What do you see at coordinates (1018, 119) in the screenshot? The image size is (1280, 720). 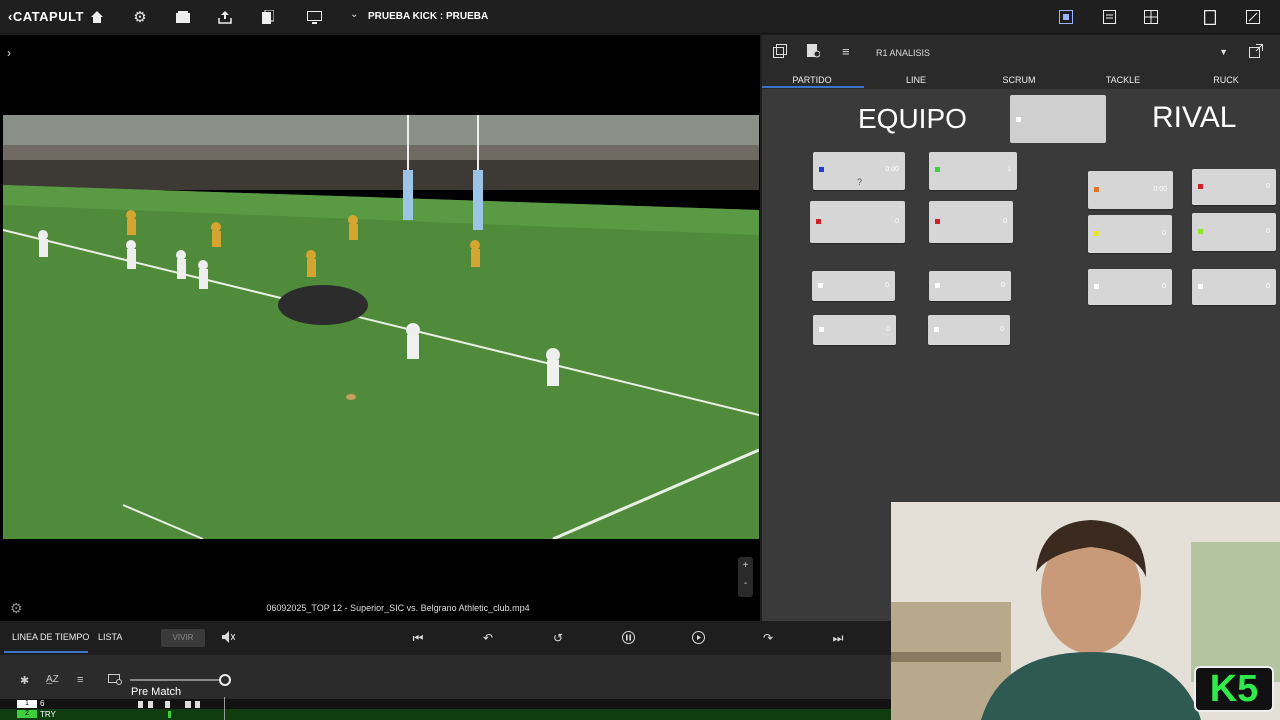 I see `square-icon` at bounding box center [1018, 119].